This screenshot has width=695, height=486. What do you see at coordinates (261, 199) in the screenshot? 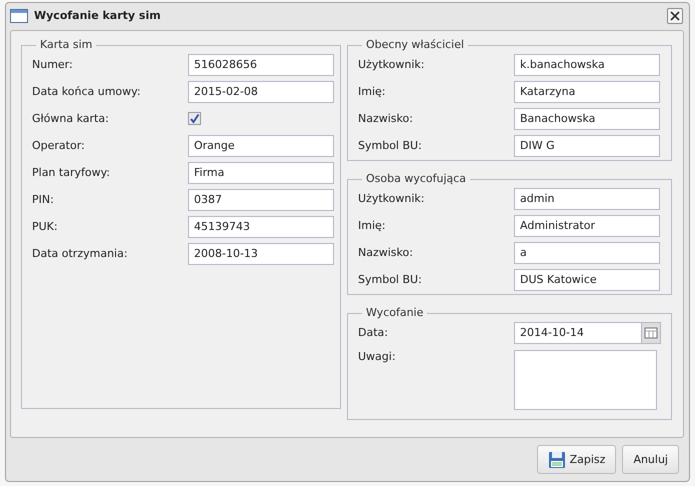
I see `input-field: 0387` at bounding box center [261, 199].